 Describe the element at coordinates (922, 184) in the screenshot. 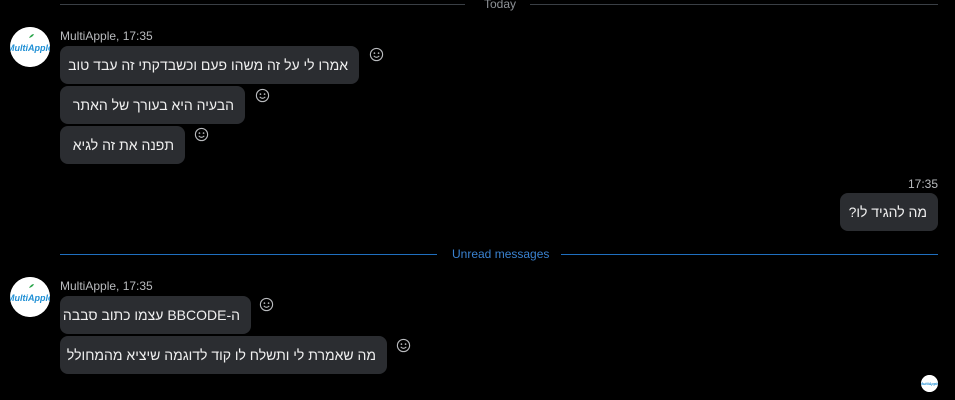

I see `message-time: 17:35` at that location.